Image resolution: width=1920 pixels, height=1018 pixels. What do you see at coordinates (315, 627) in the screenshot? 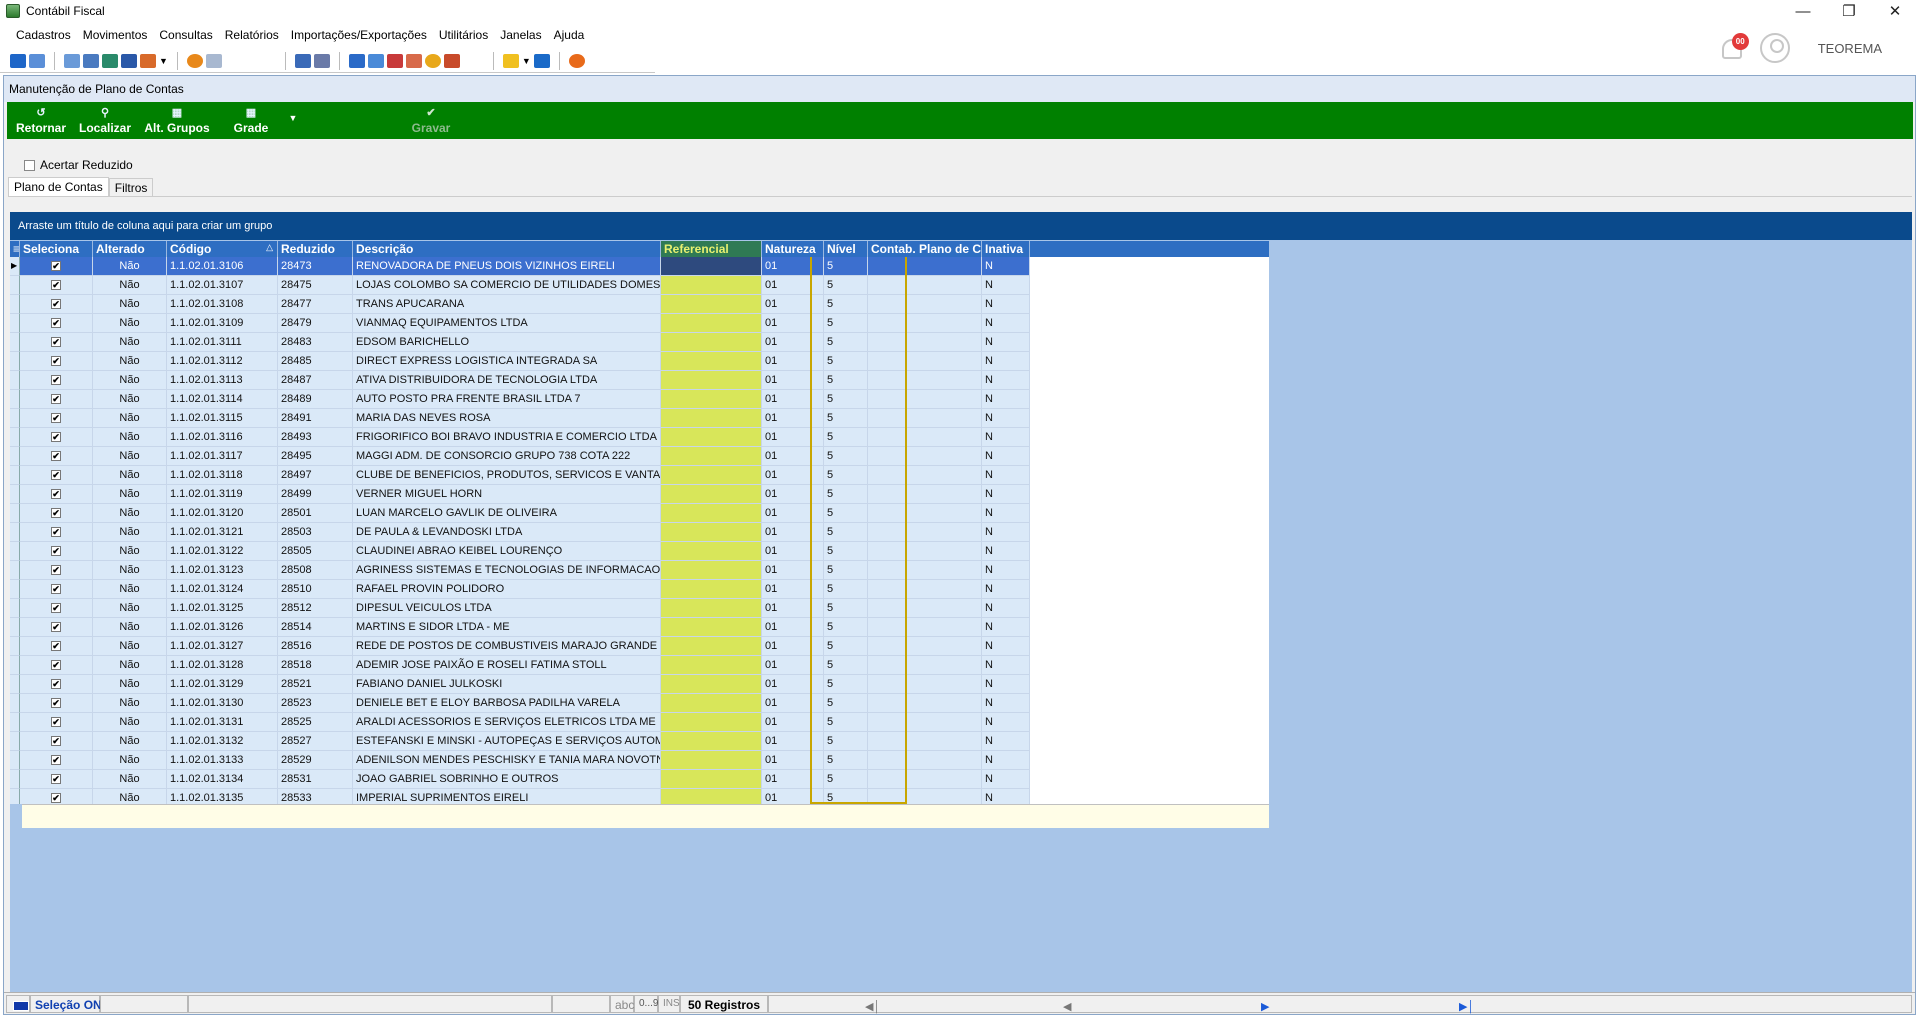
I see `reduzido-cell: 28514` at bounding box center [315, 627].